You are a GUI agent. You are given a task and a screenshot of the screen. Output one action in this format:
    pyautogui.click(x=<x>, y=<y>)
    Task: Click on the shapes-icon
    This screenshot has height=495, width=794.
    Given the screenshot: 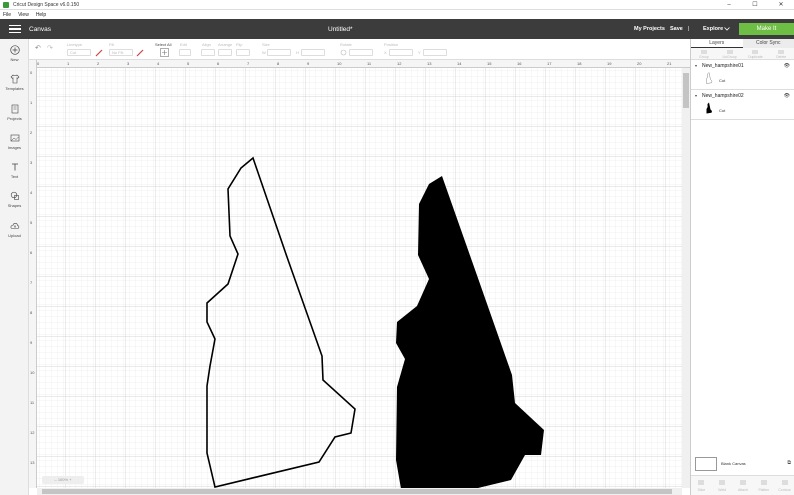 What is the action you would take?
    pyautogui.click(x=14, y=195)
    